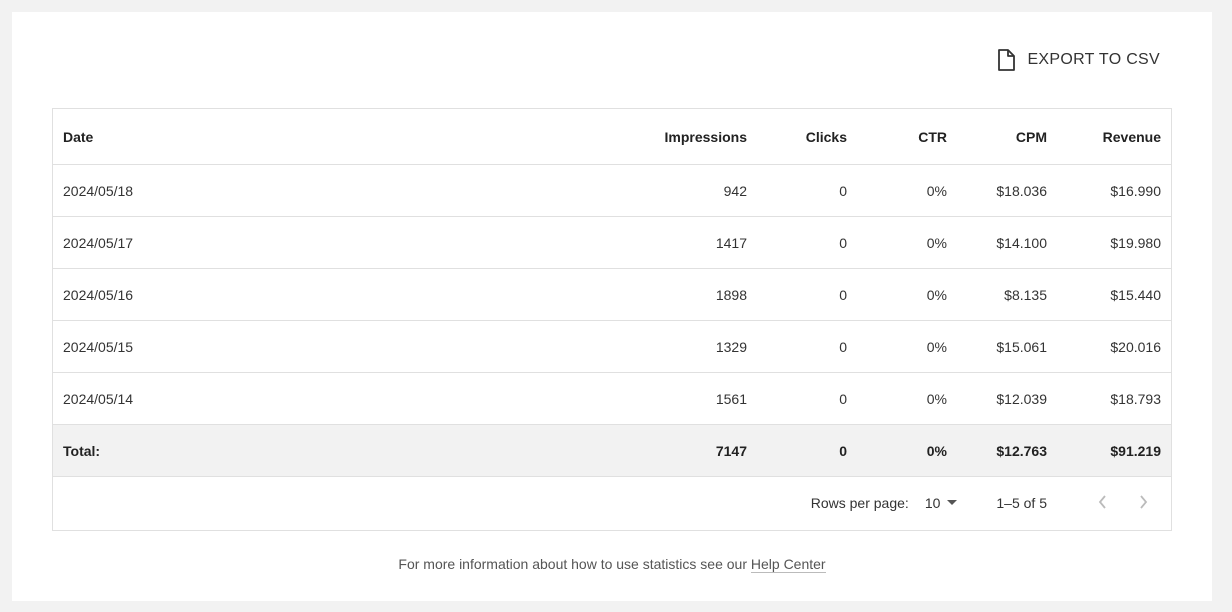 The width and height of the screenshot is (1232, 612). I want to click on file-icon, so click(1006, 60).